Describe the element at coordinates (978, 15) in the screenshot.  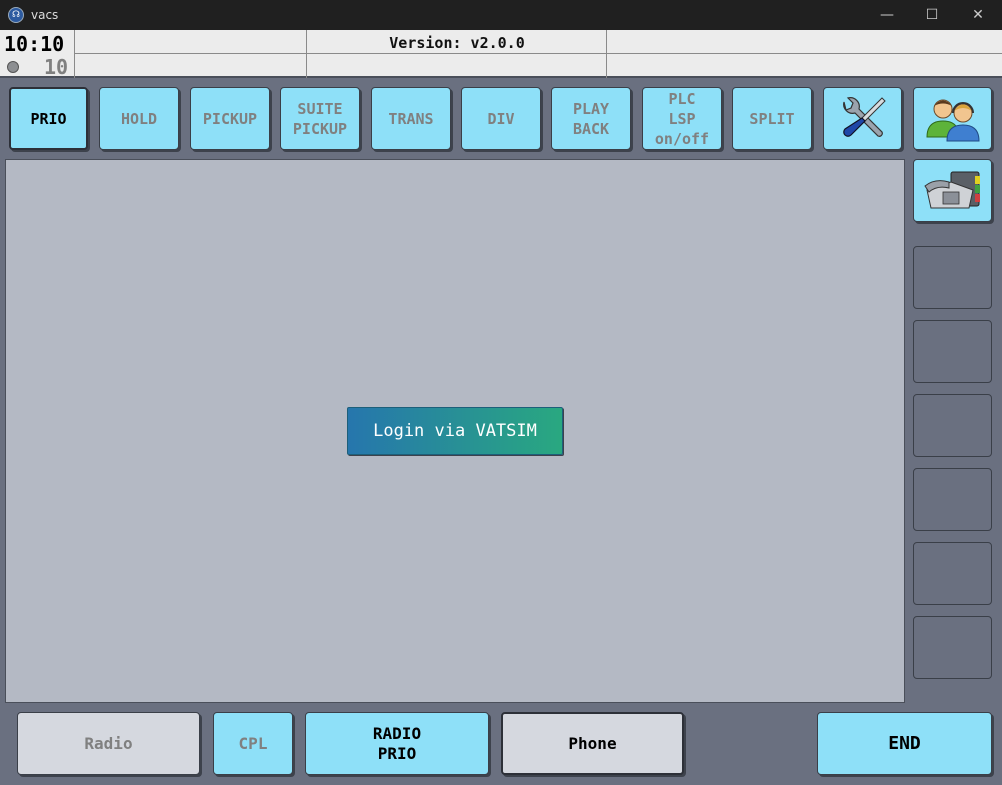
I see `close-button: ✕` at that location.